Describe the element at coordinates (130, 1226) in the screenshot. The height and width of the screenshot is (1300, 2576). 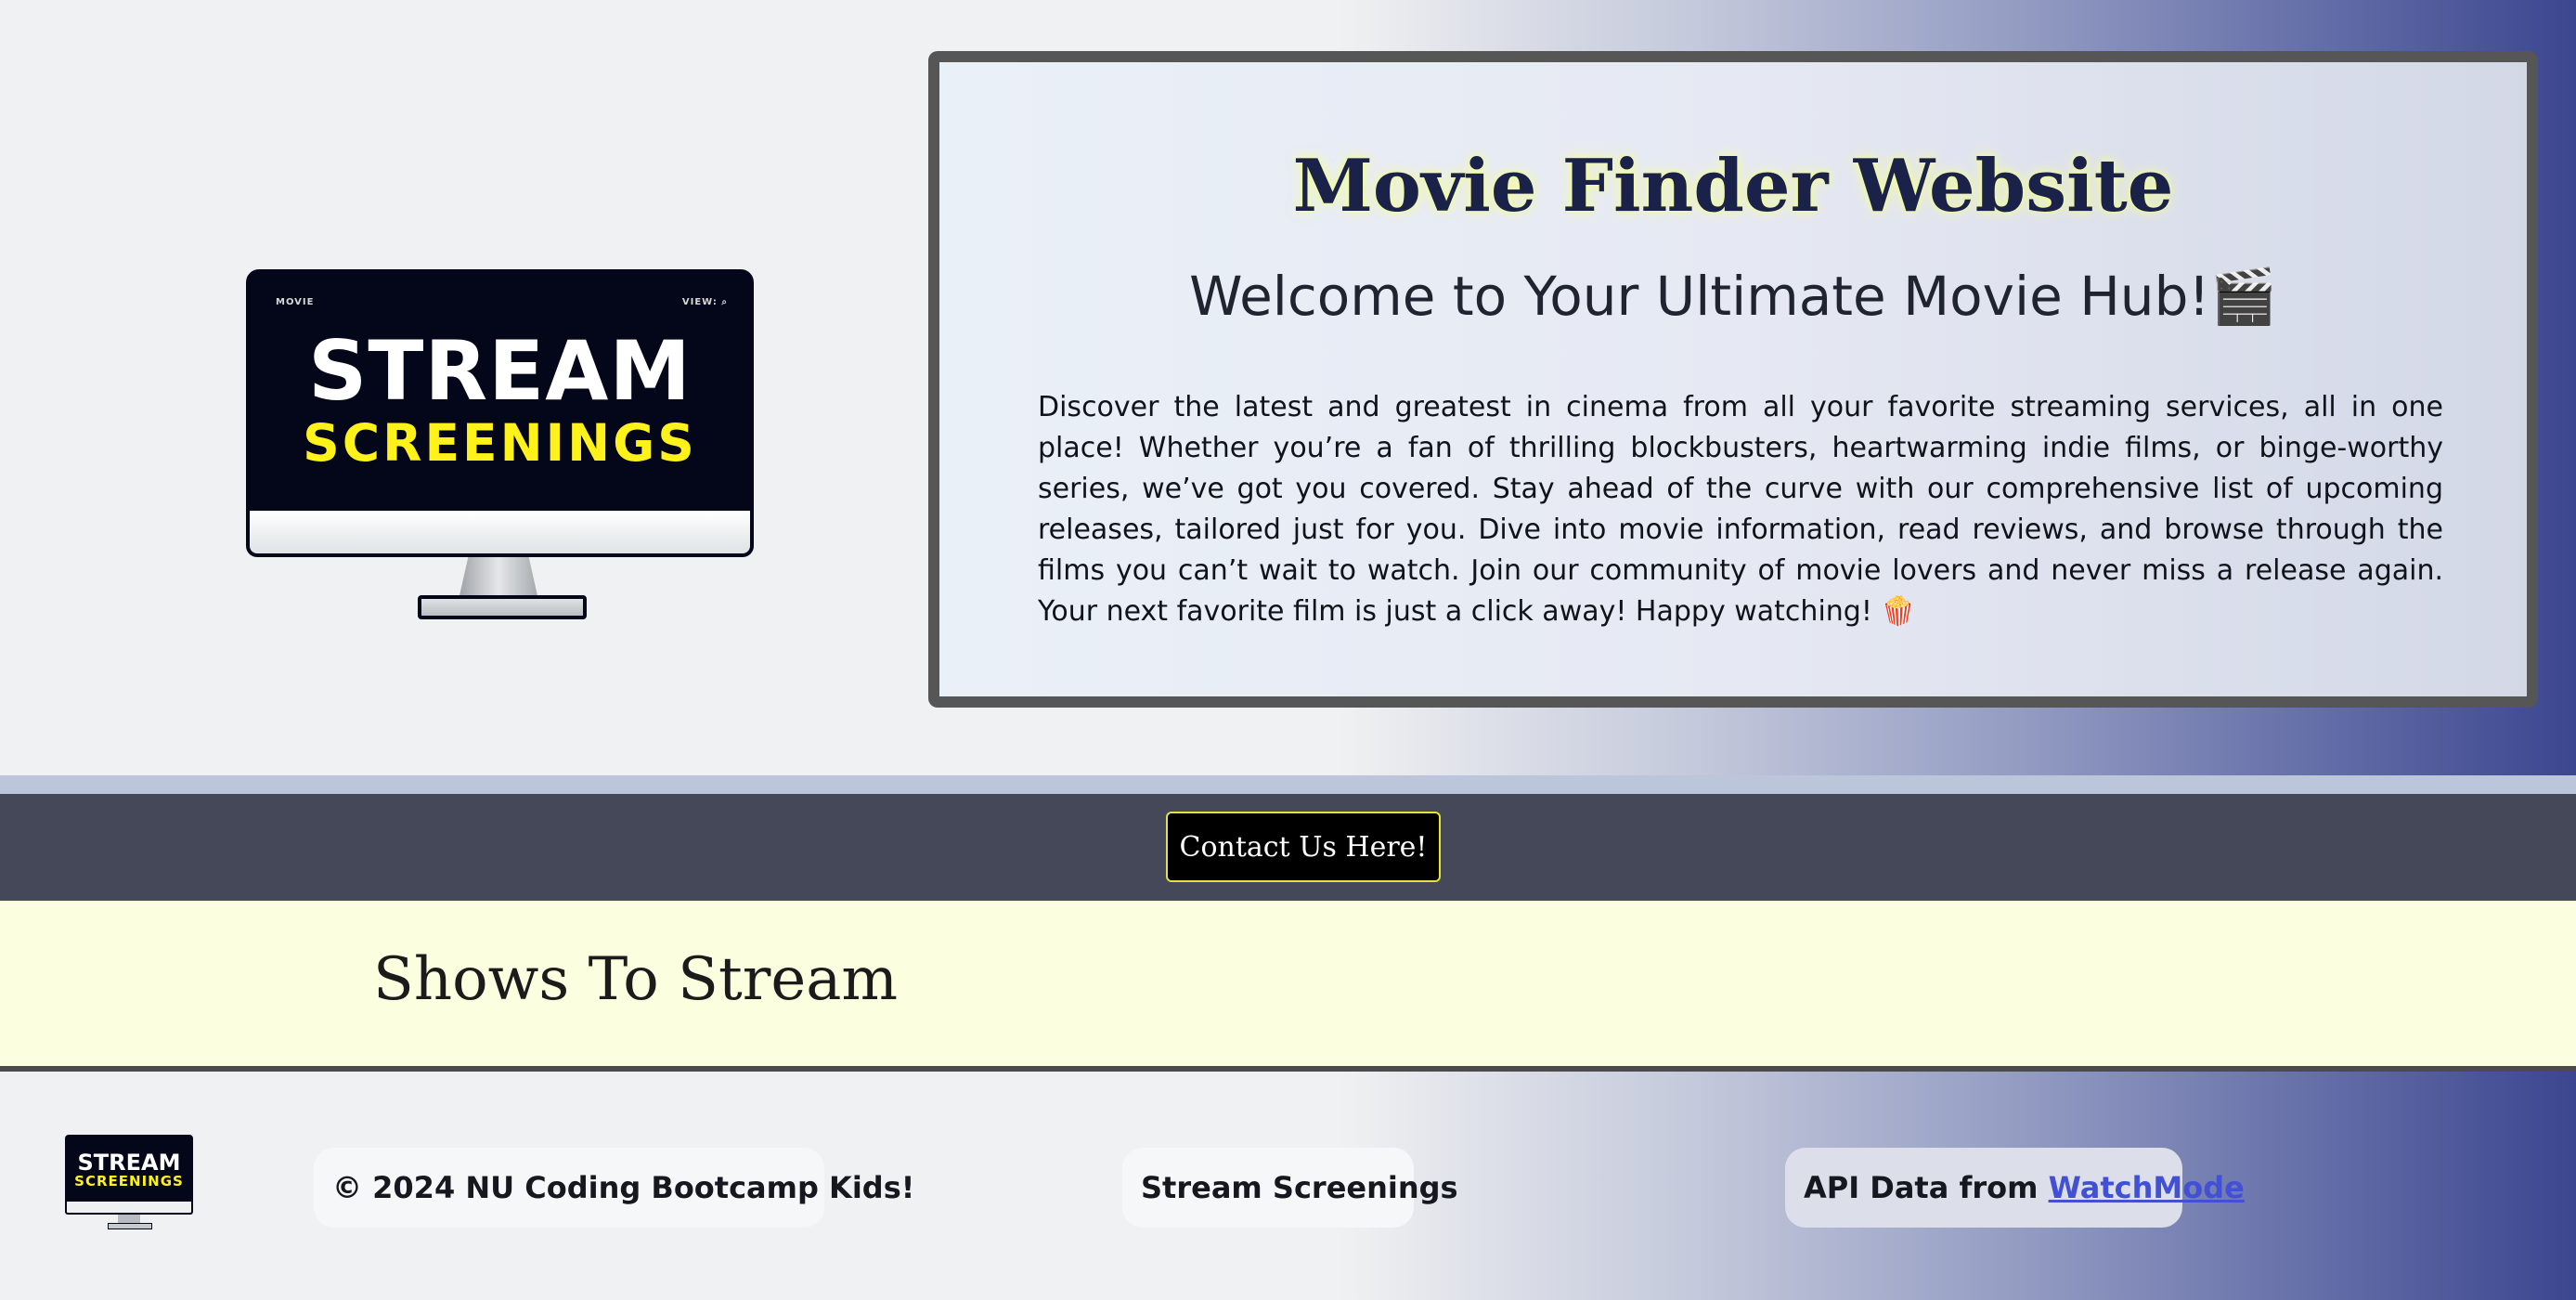
I see `footer-logo-base` at that location.